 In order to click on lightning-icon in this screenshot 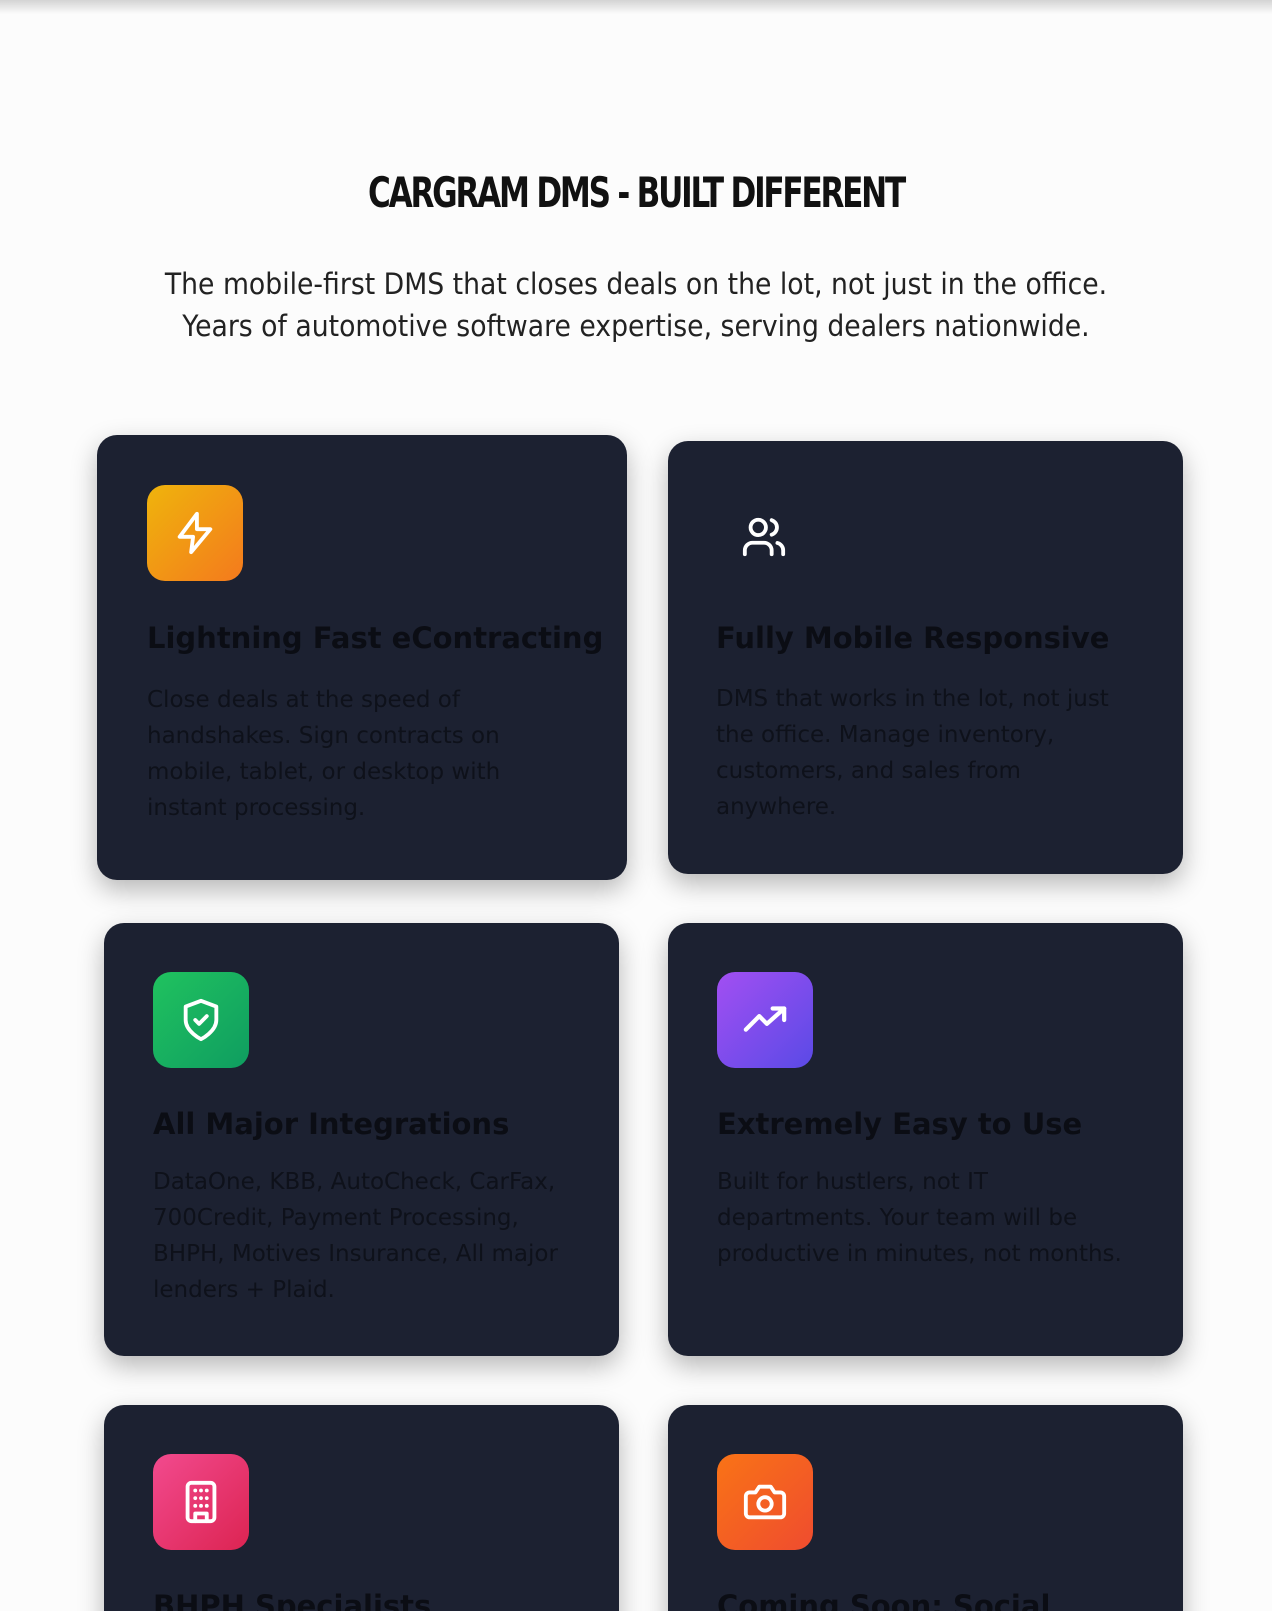, I will do `click(195, 533)`.